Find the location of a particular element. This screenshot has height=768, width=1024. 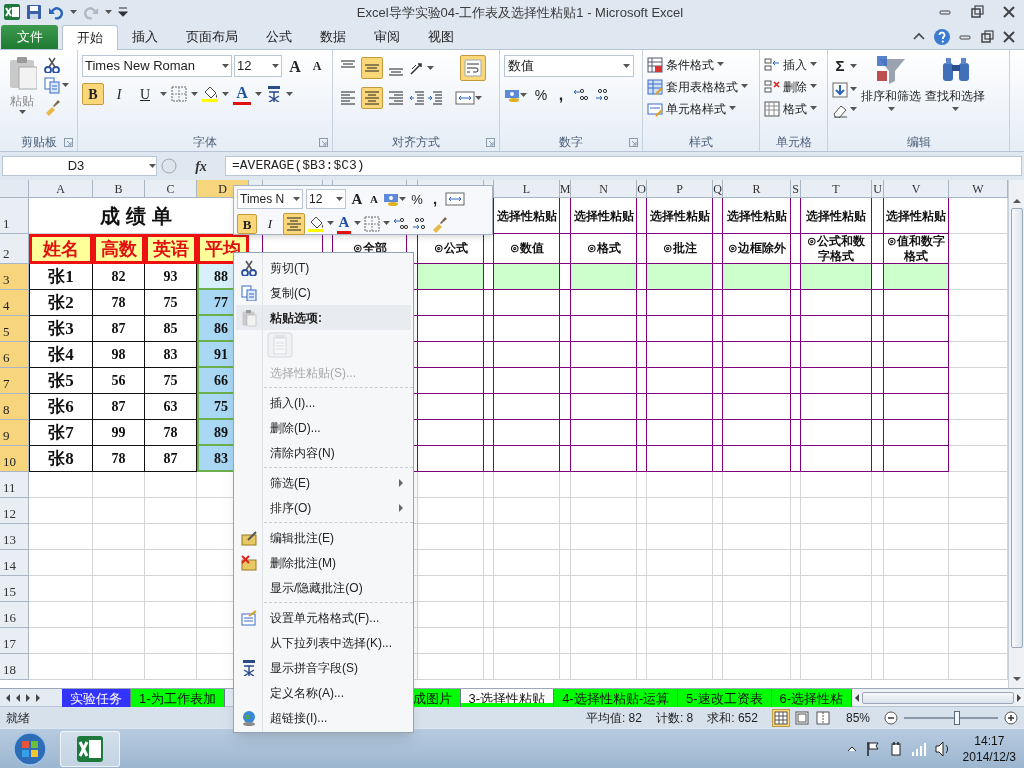

sheet-tab: 4-选择性粘贴-运算 is located at coordinates (616, 698).